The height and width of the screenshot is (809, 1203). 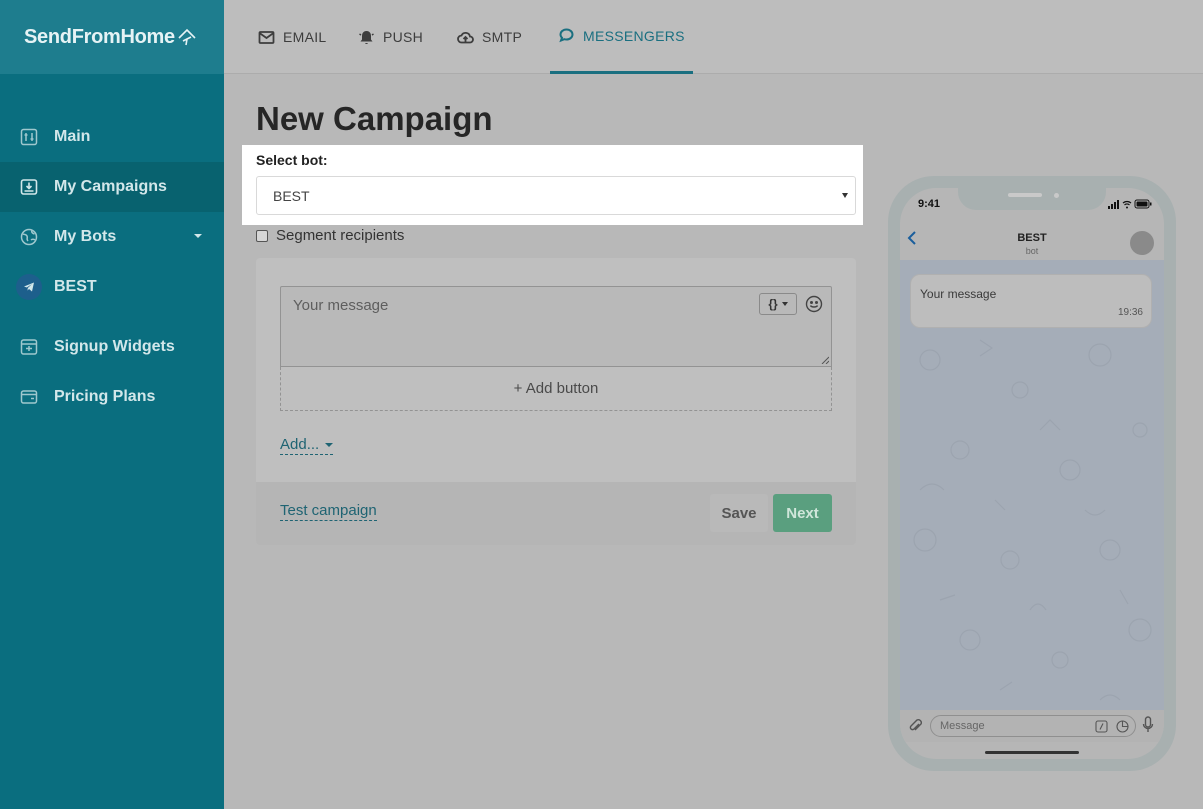 I want to click on chat-background: Your message 19:36, so click(x=1032, y=485).